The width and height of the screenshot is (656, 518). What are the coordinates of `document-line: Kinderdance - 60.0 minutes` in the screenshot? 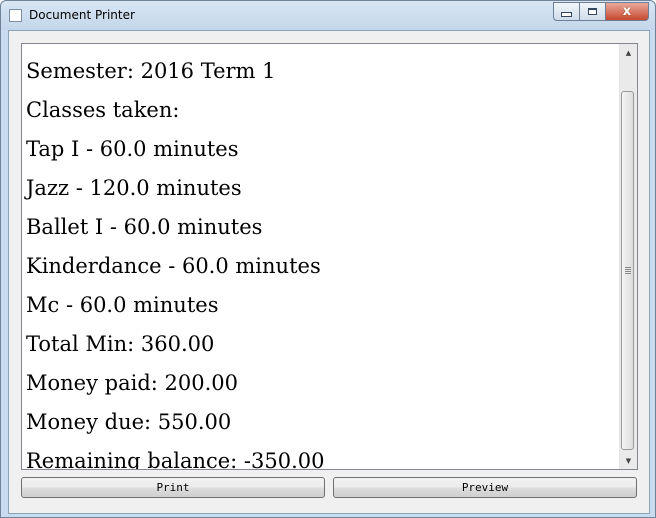 It's located at (173, 266).